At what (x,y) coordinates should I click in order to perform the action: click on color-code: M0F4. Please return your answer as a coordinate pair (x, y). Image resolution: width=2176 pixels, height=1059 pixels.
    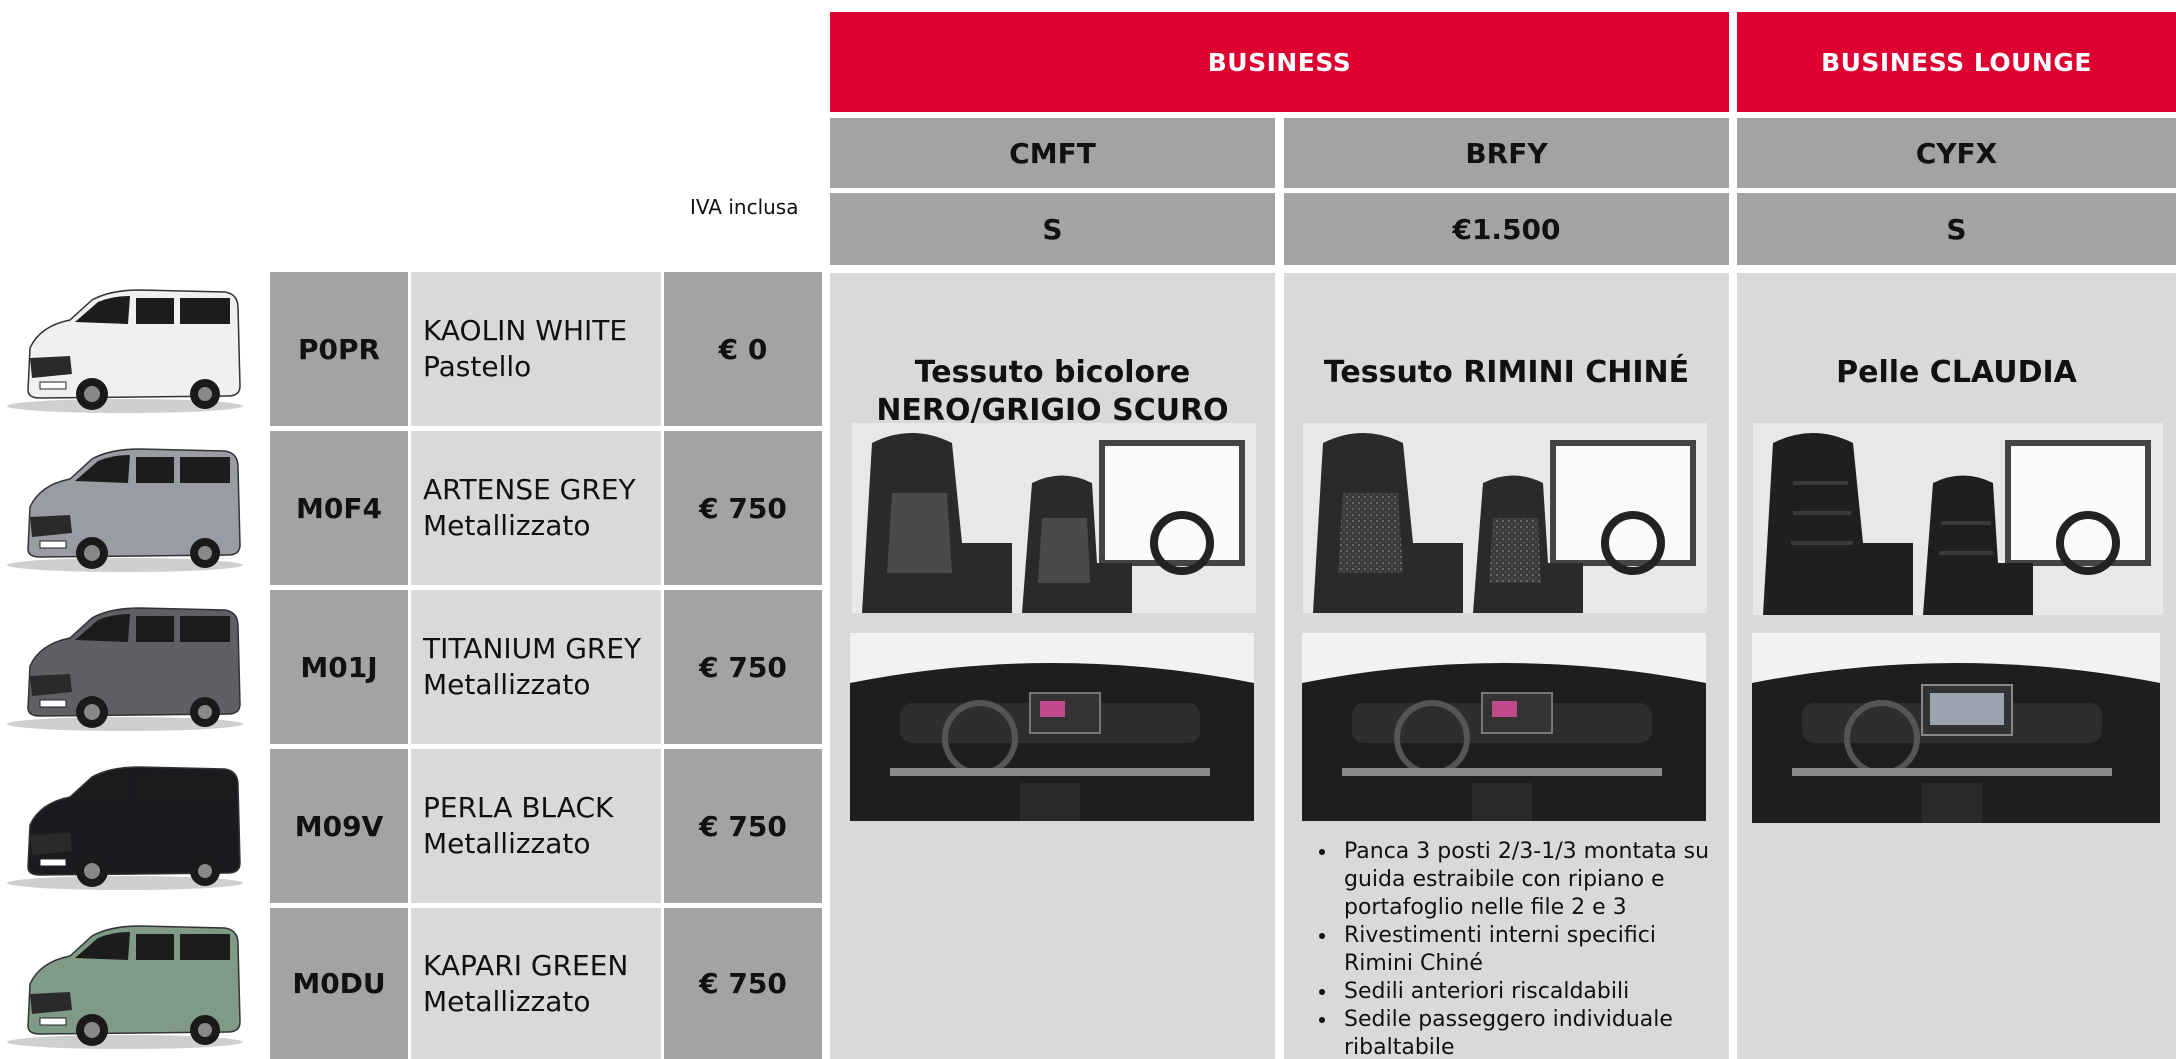
    Looking at the image, I should click on (339, 508).